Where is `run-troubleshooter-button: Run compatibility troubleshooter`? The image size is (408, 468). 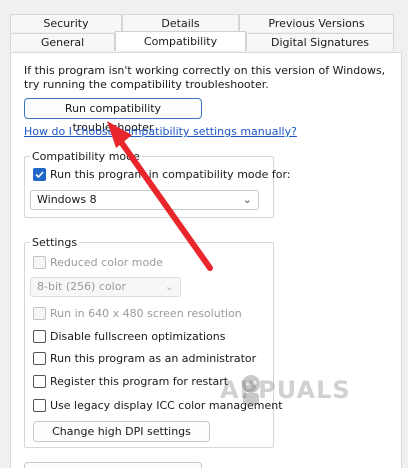
run-troubleshooter-button: Run compatibility troubleshooter is located at coordinates (113, 116).